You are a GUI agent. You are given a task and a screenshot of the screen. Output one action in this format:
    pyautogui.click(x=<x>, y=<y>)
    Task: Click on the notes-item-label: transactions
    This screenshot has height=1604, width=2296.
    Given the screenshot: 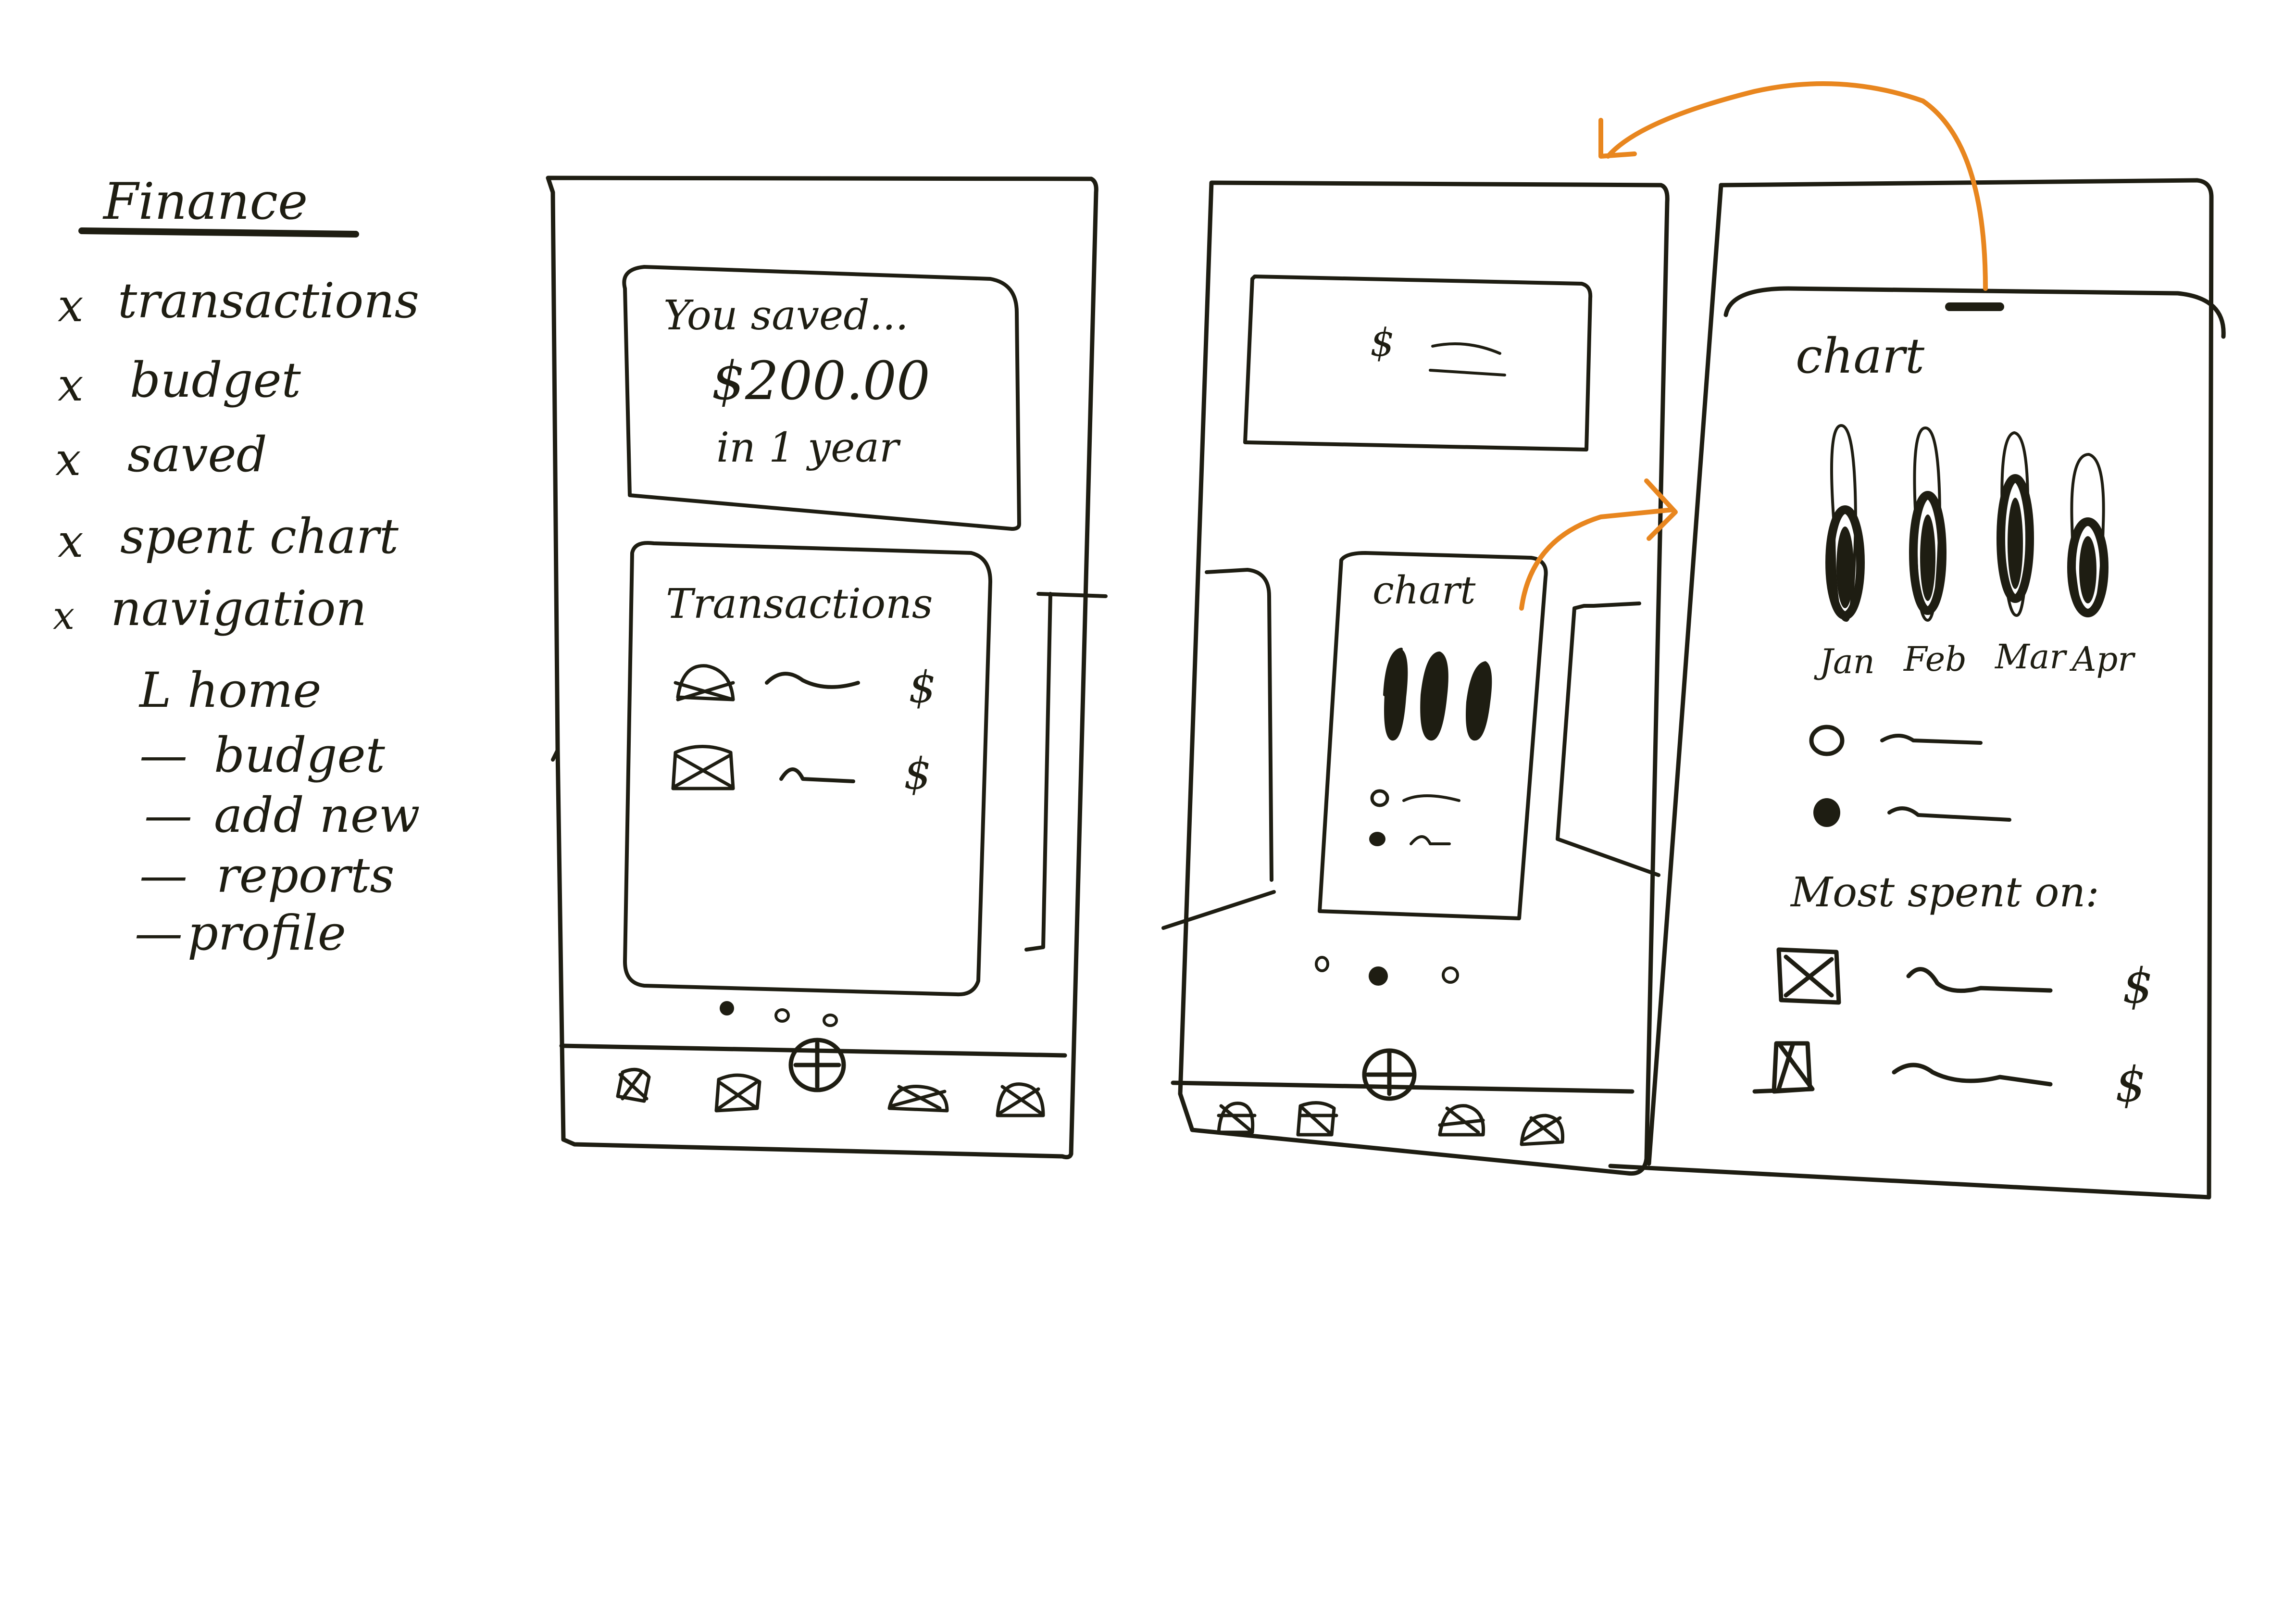 What is the action you would take?
    pyautogui.click(x=268, y=301)
    